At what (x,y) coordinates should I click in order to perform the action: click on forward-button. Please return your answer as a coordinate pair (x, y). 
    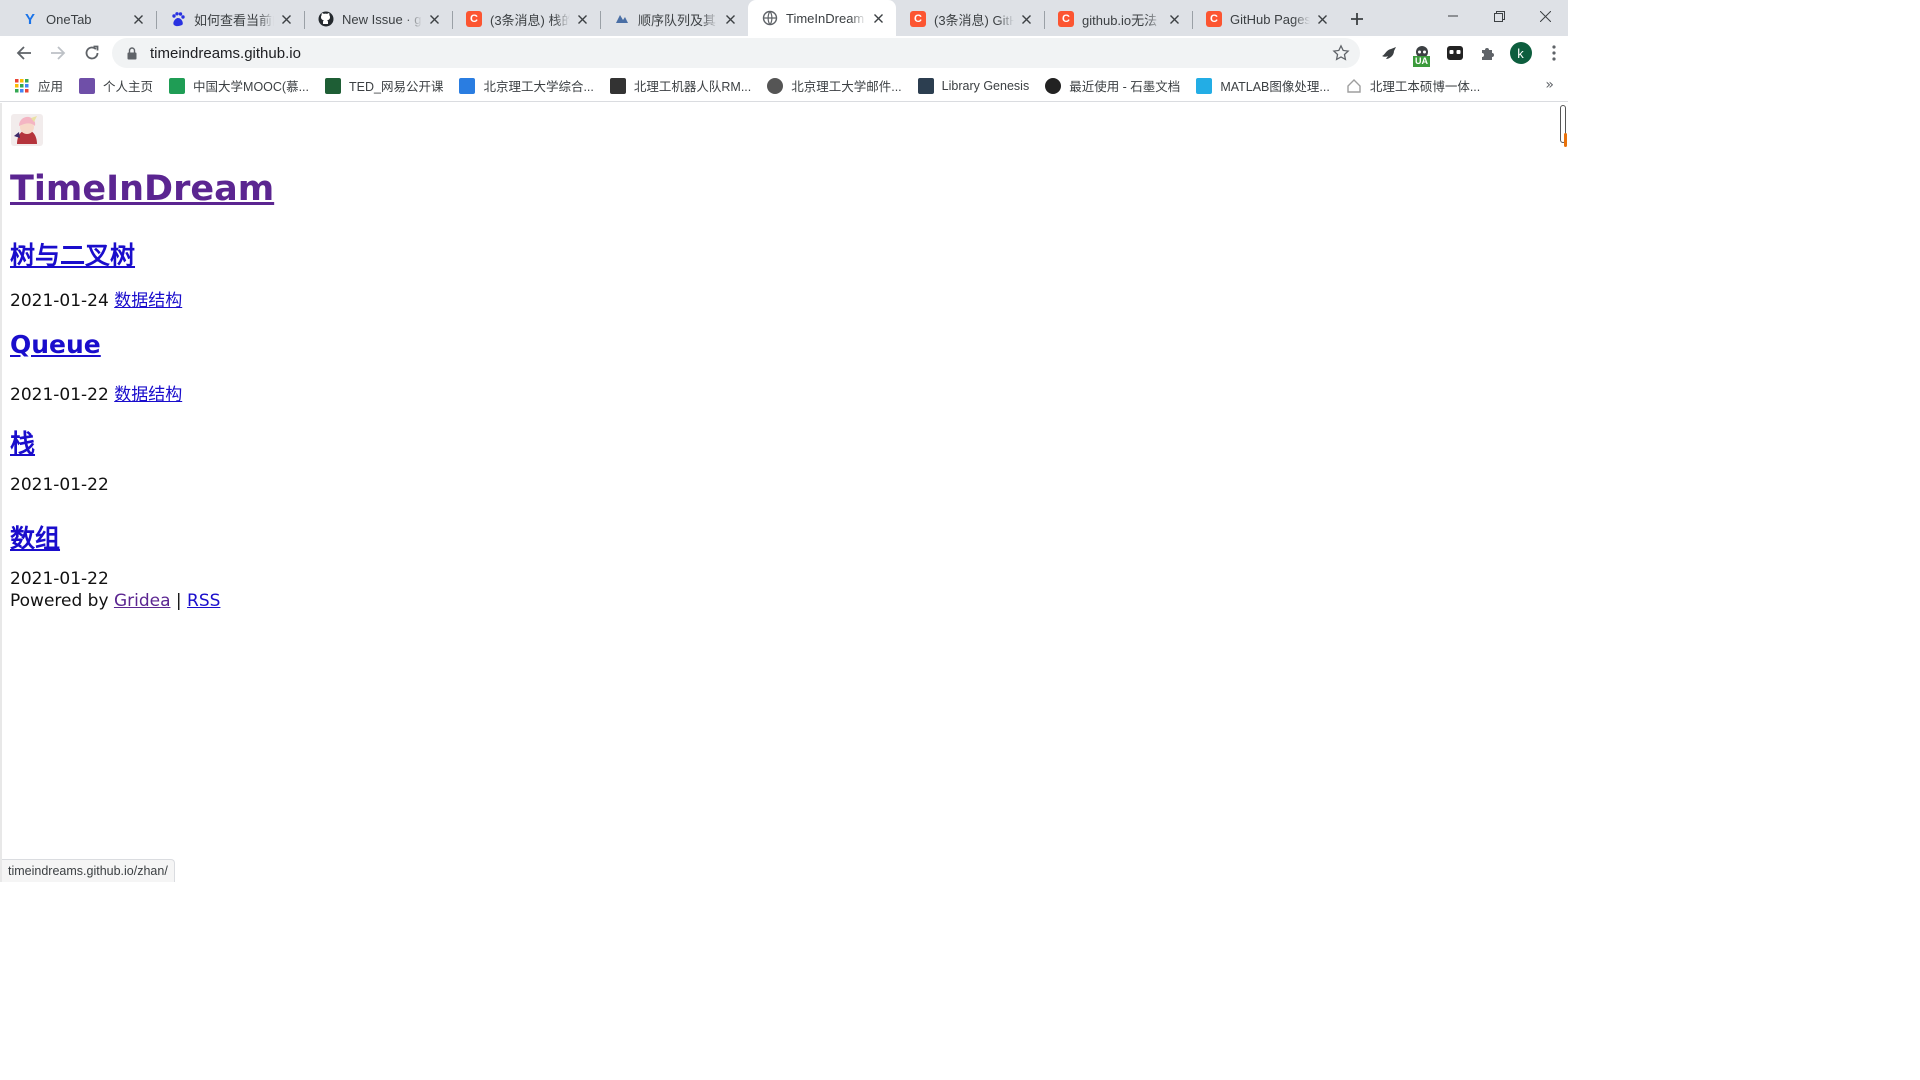
    Looking at the image, I should click on (58, 53).